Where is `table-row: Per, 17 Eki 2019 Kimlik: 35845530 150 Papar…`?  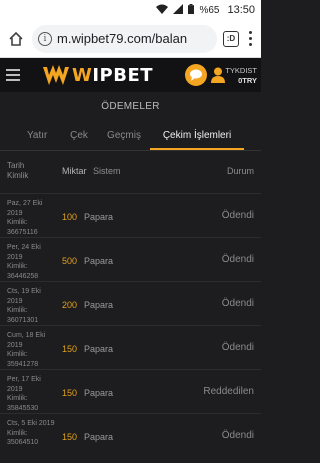 table-row: Per, 17 Eki 2019 Kimlik: 35845530 150 Papar… is located at coordinates (130, 391).